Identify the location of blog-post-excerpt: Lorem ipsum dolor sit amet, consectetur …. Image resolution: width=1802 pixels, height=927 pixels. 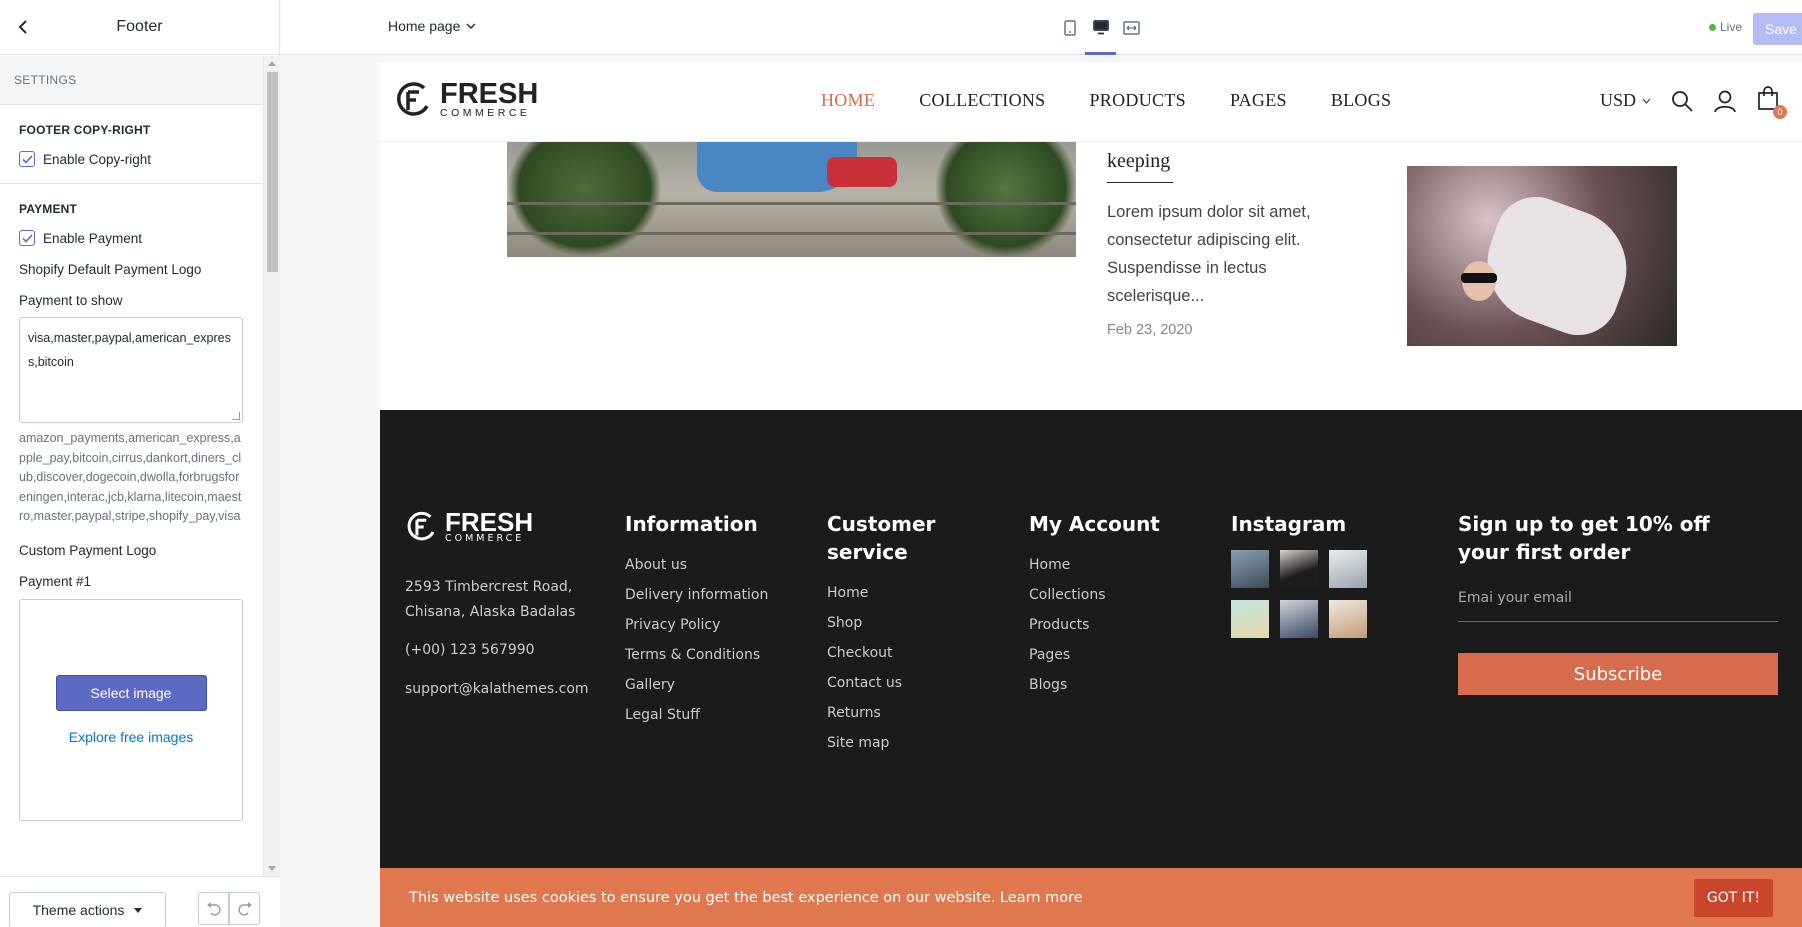
(1209, 254).